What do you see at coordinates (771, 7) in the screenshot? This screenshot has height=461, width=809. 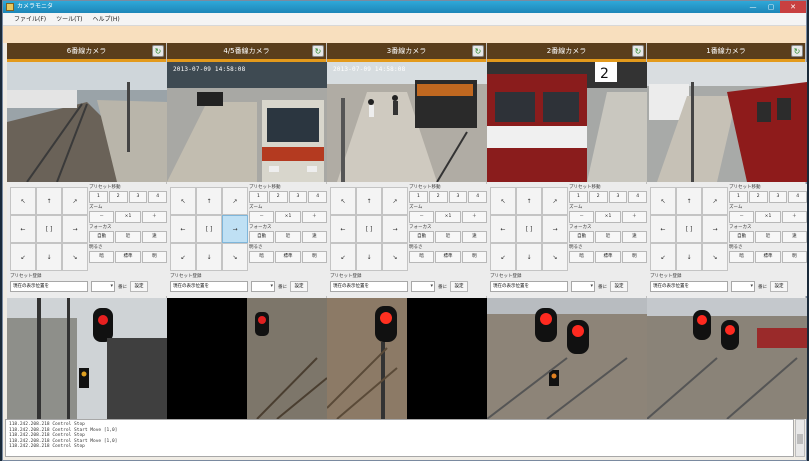 I see `maximize-button: ▢` at bounding box center [771, 7].